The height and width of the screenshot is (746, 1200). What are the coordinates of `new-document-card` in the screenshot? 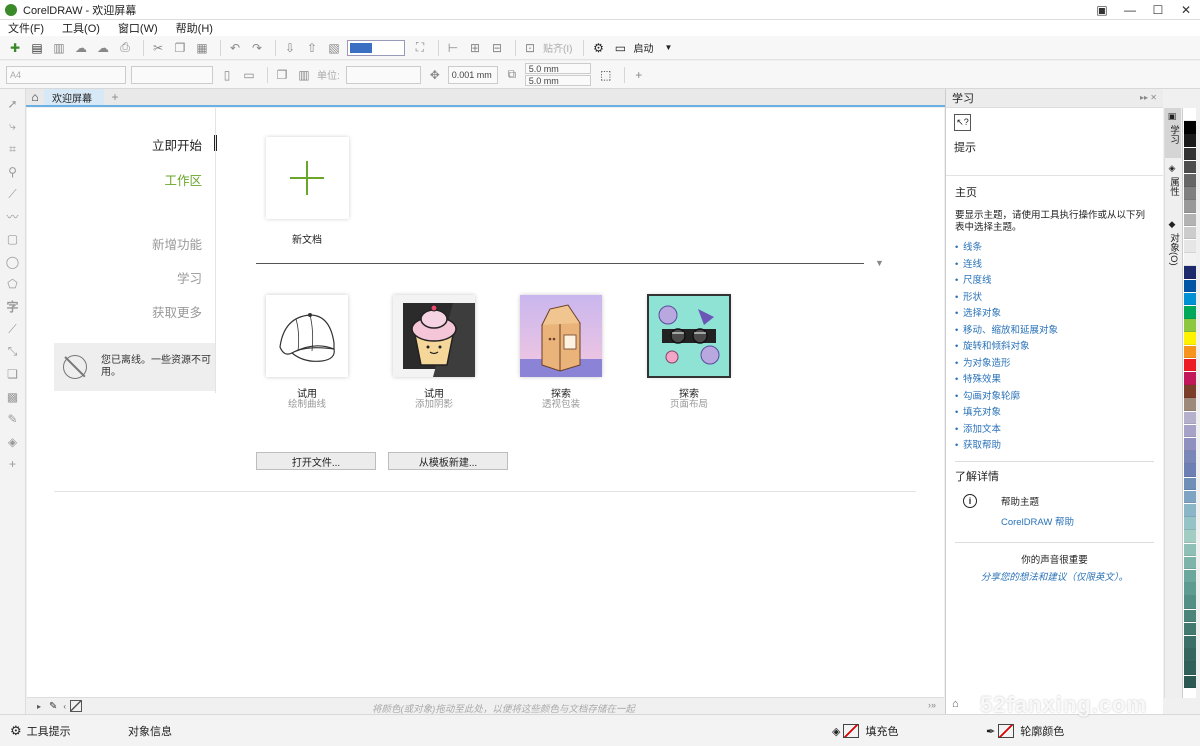 It's located at (307, 178).